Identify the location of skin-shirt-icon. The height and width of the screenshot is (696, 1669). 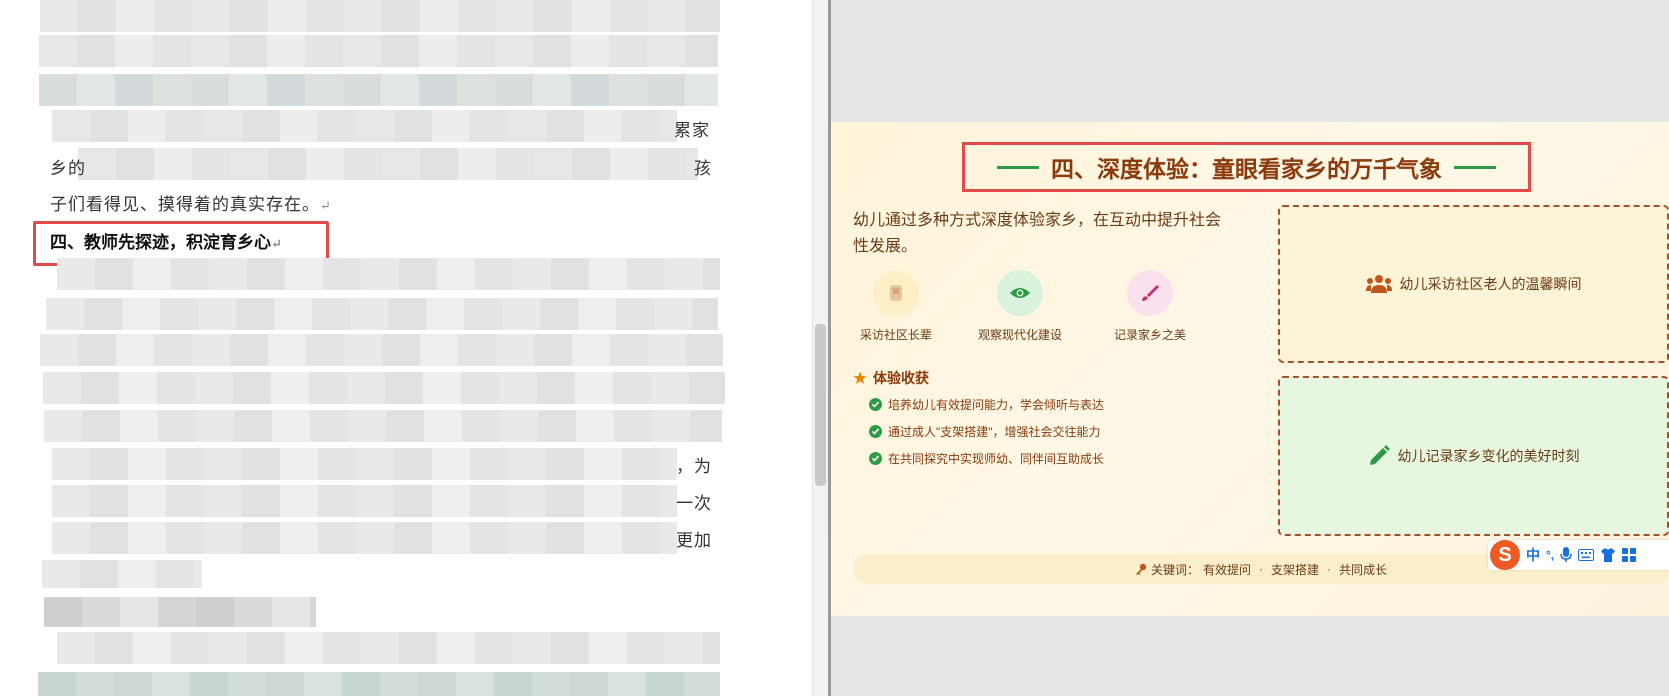
(1608, 555).